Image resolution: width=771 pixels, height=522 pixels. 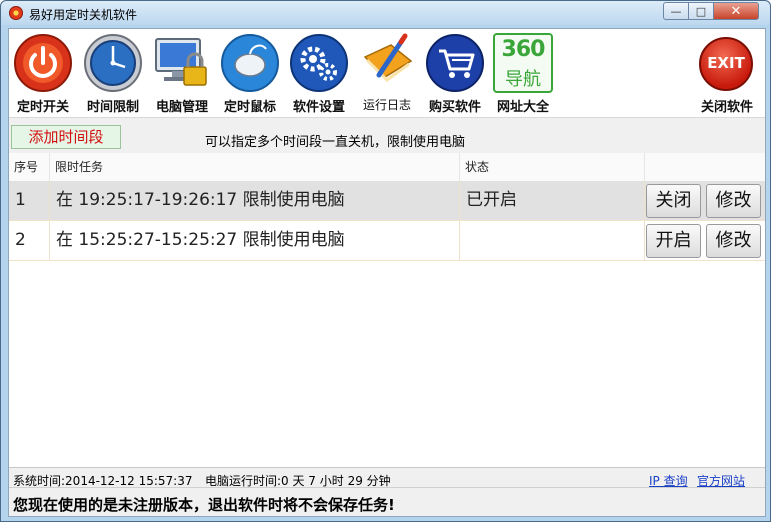 I want to click on row-task: 在 19:25:17-19:26:17 限制使用电脑, so click(x=255, y=200).